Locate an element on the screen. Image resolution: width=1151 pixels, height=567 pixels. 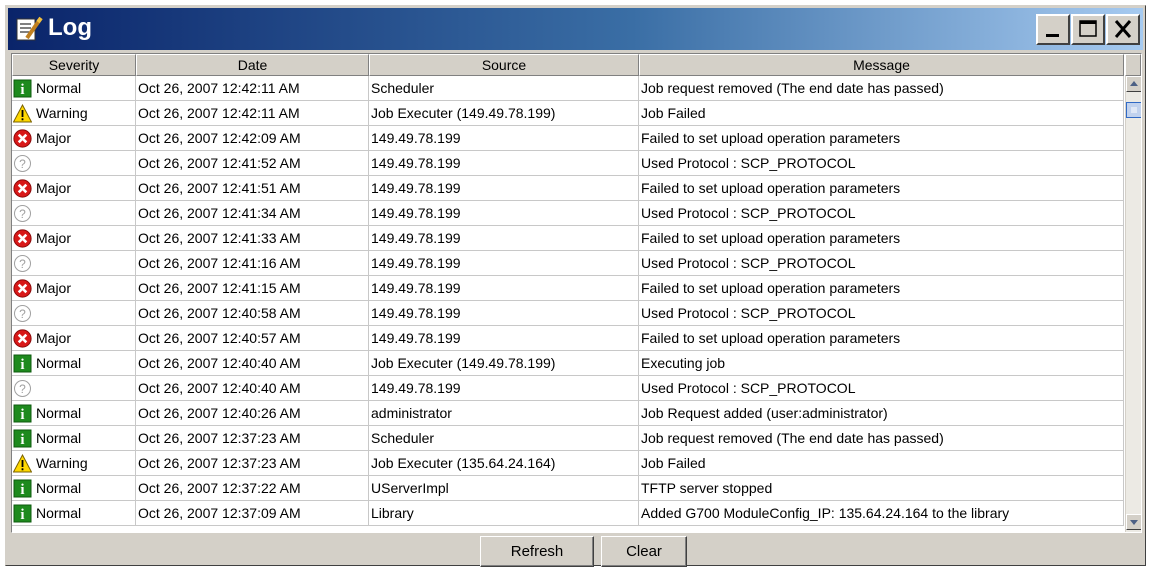
cell-severity: Warning is located at coordinates (74, 113).